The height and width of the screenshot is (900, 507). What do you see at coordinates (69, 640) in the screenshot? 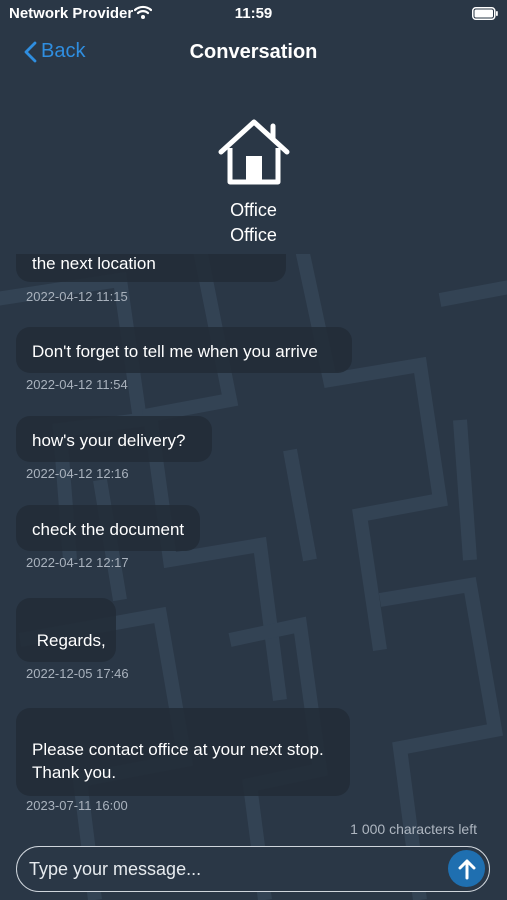
I see `message-text: Regards,` at bounding box center [69, 640].